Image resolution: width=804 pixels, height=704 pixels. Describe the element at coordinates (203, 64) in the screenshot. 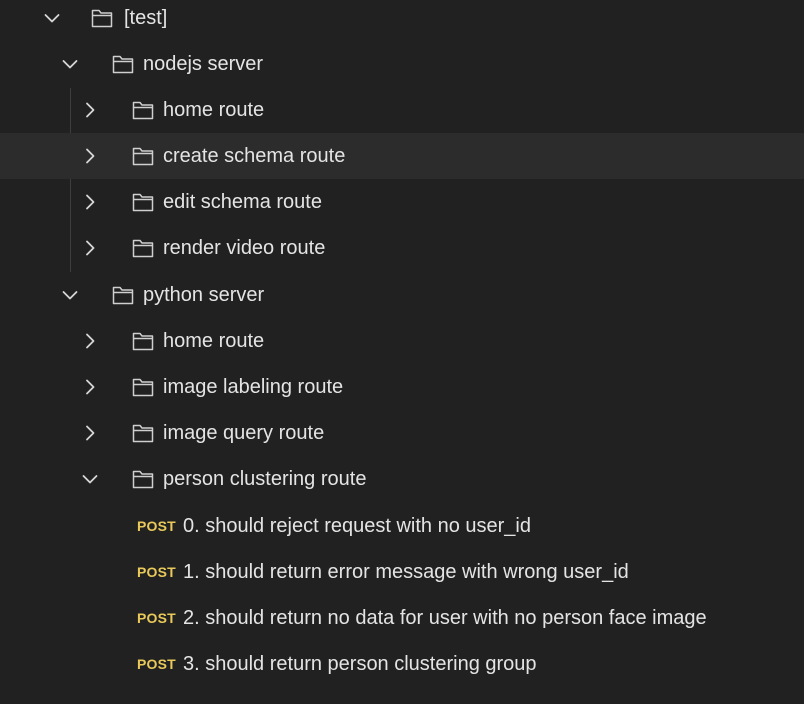

I see `tree-item-label: nodejs server` at that location.